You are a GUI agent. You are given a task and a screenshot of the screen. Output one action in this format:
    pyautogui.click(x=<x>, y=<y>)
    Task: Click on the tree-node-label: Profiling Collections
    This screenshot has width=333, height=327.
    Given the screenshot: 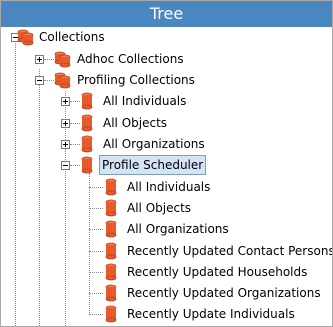 What is the action you would take?
    pyautogui.click(x=136, y=80)
    